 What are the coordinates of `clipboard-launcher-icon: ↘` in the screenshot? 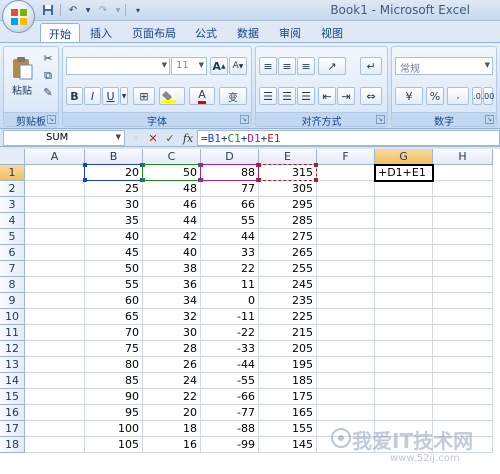 It's located at (51, 119).